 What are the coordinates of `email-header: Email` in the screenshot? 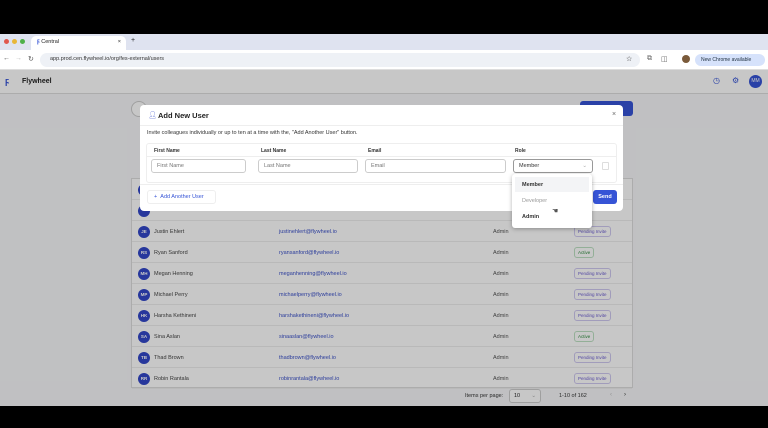 It's located at (375, 151).